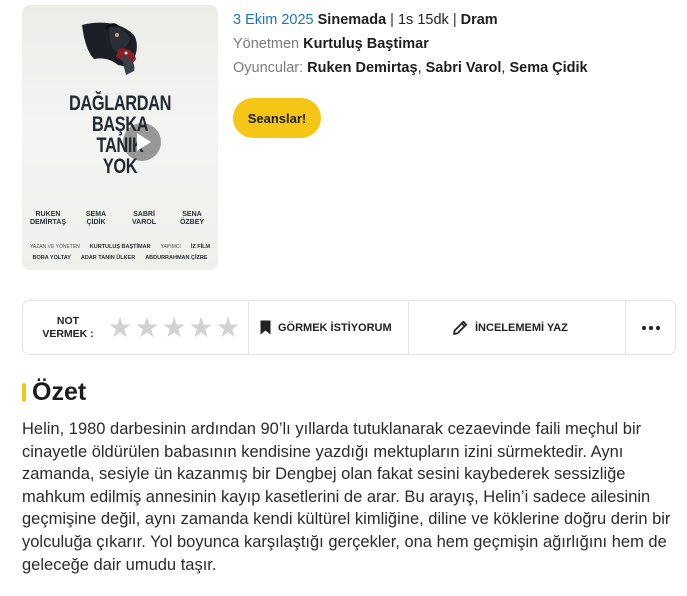 This screenshot has height=596, width=687. I want to click on sessions-button: Seanslar!, so click(277, 118).